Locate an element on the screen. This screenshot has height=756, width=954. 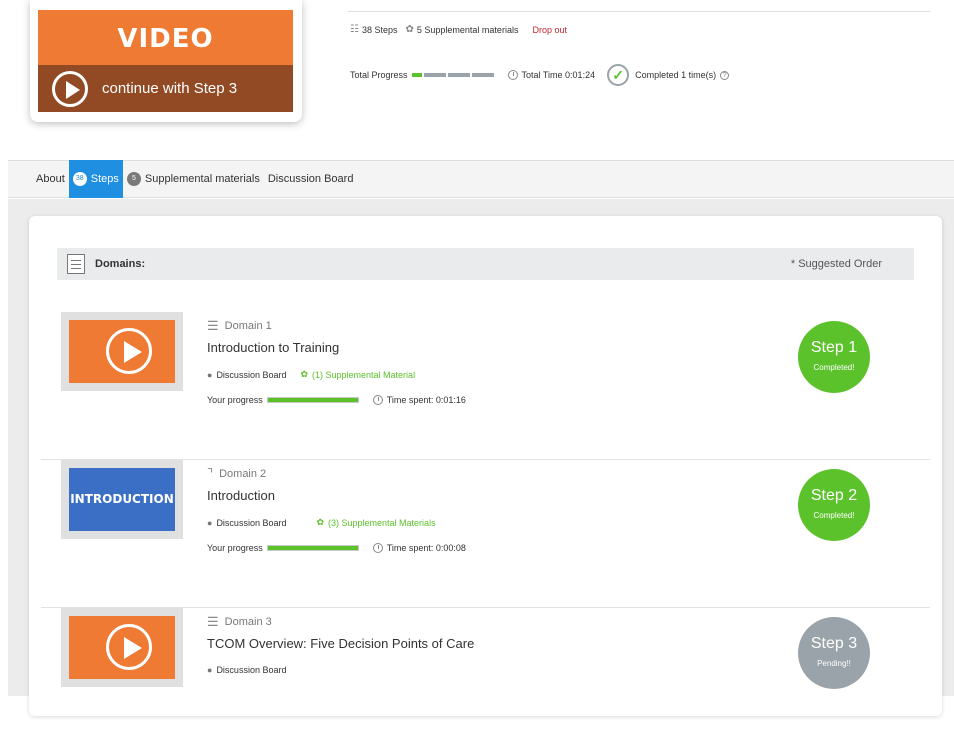
step-status-badge: Step 1 Completed! is located at coordinates (834, 357).